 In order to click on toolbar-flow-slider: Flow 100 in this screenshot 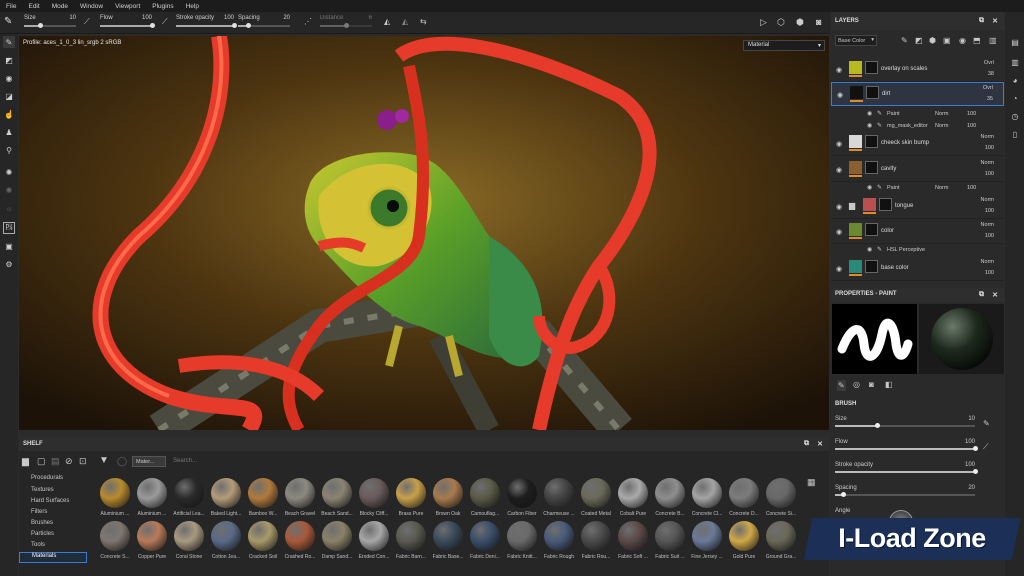, I will do `click(127, 21)`.